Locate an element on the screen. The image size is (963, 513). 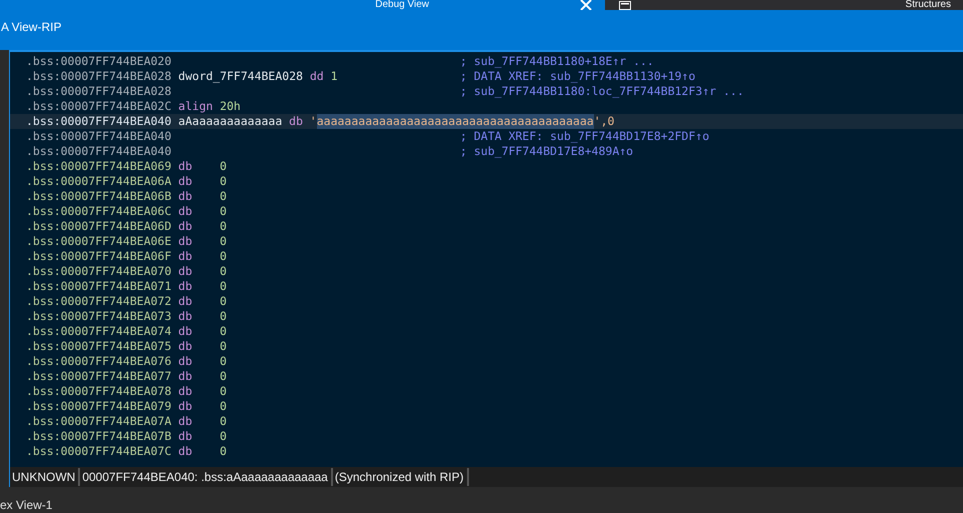
code-line: .bss:00007FF744BEA06C db 0 is located at coordinates (486, 211).